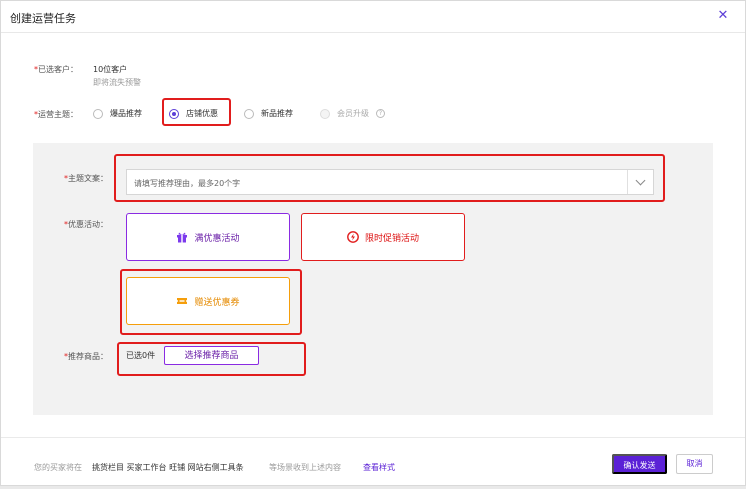  Describe the element at coordinates (168, 467) in the screenshot. I see `footer-channels: 挑货栏目 买家工作台 旺铺 网站右侧工具条` at that location.